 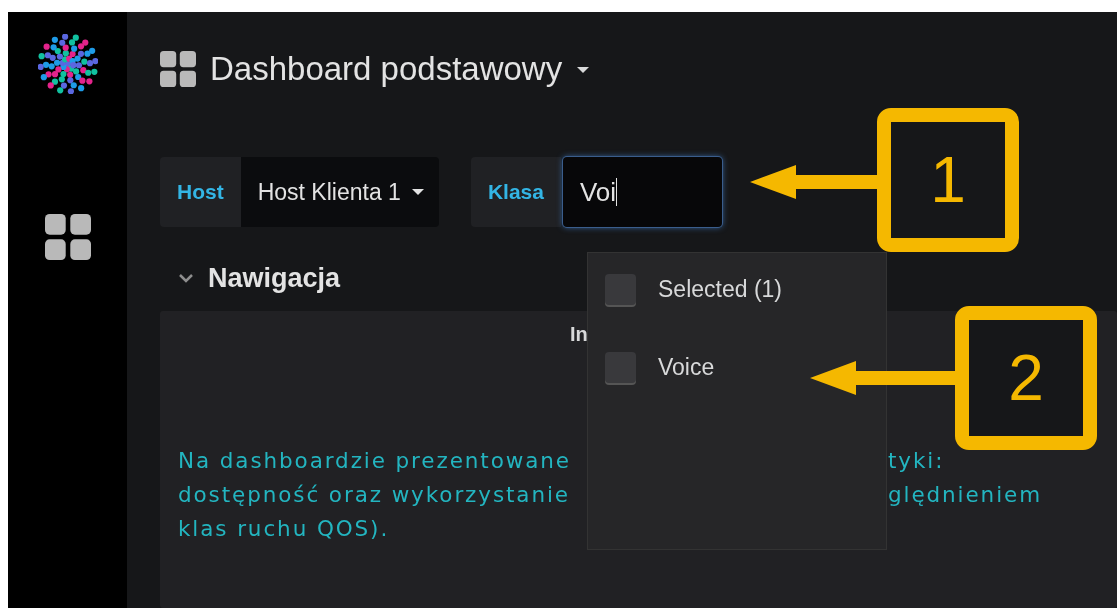 What do you see at coordinates (375, 461) in the screenshot?
I see `panel-text: Na dashboardzie prezentowane` at bounding box center [375, 461].